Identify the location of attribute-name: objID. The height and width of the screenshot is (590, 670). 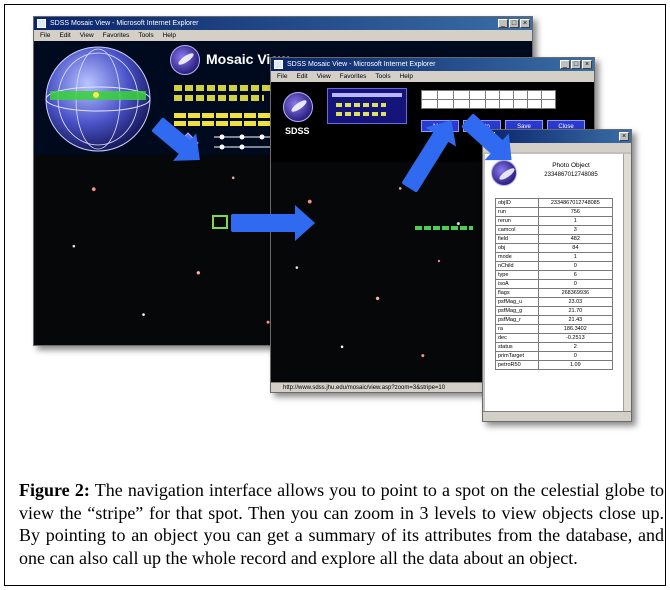
(517, 203).